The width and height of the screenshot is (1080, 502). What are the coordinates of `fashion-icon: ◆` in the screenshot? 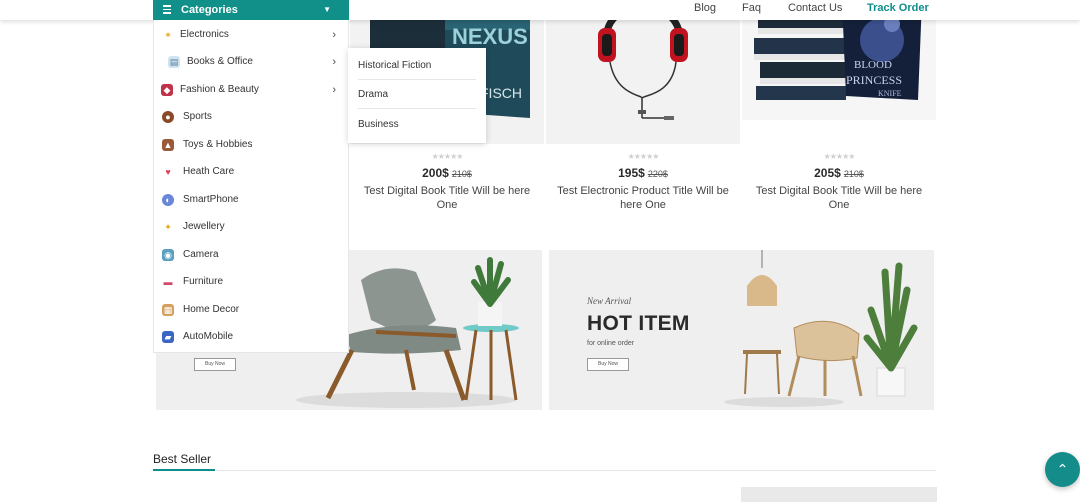 It's located at (167, 90).